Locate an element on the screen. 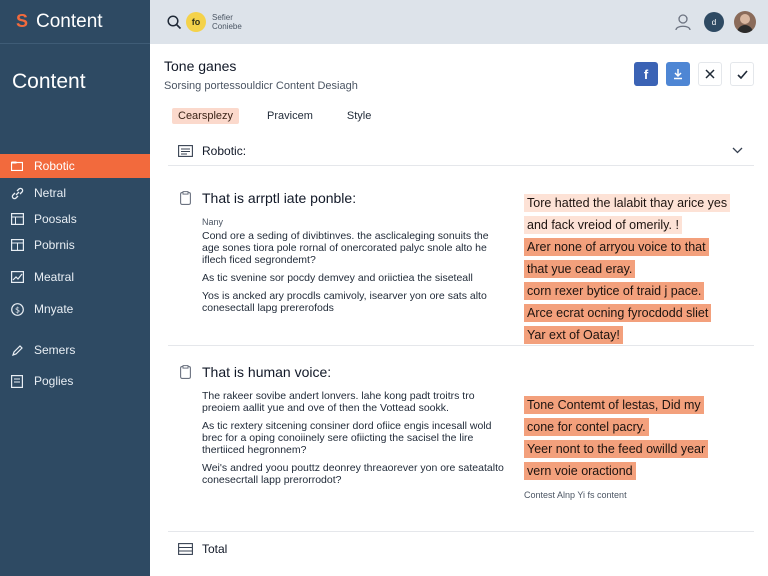 The image size is (768, 576). highlight-phrase: Yeer nont to the feed owilld year is located at coordinates (616, 449).